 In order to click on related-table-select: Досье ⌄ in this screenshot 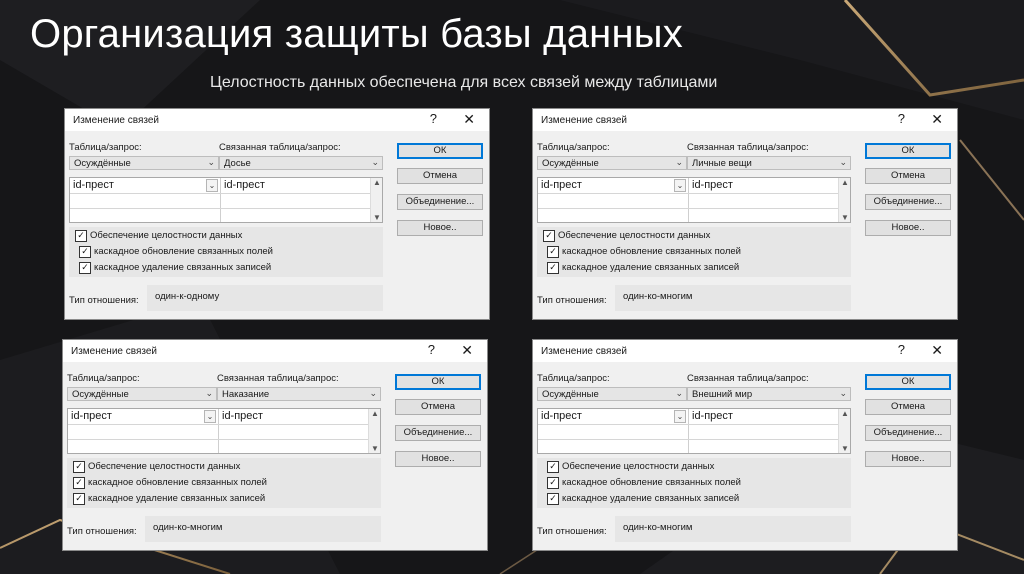, I will do `click(301, 163)`.